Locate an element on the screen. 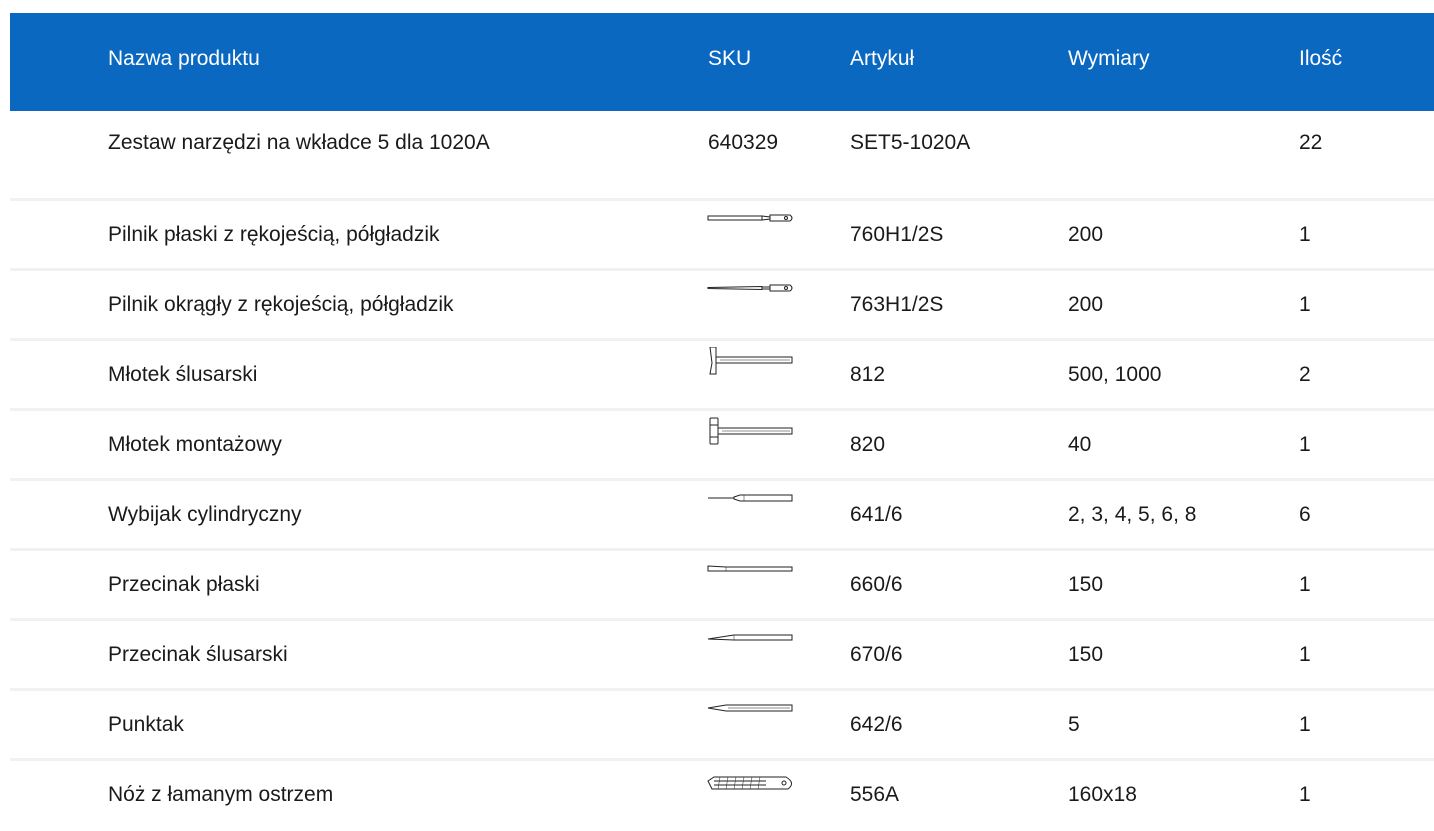  table-row: Przecinak płaski 660/6 150 1 is located at coordinates (722, 586).